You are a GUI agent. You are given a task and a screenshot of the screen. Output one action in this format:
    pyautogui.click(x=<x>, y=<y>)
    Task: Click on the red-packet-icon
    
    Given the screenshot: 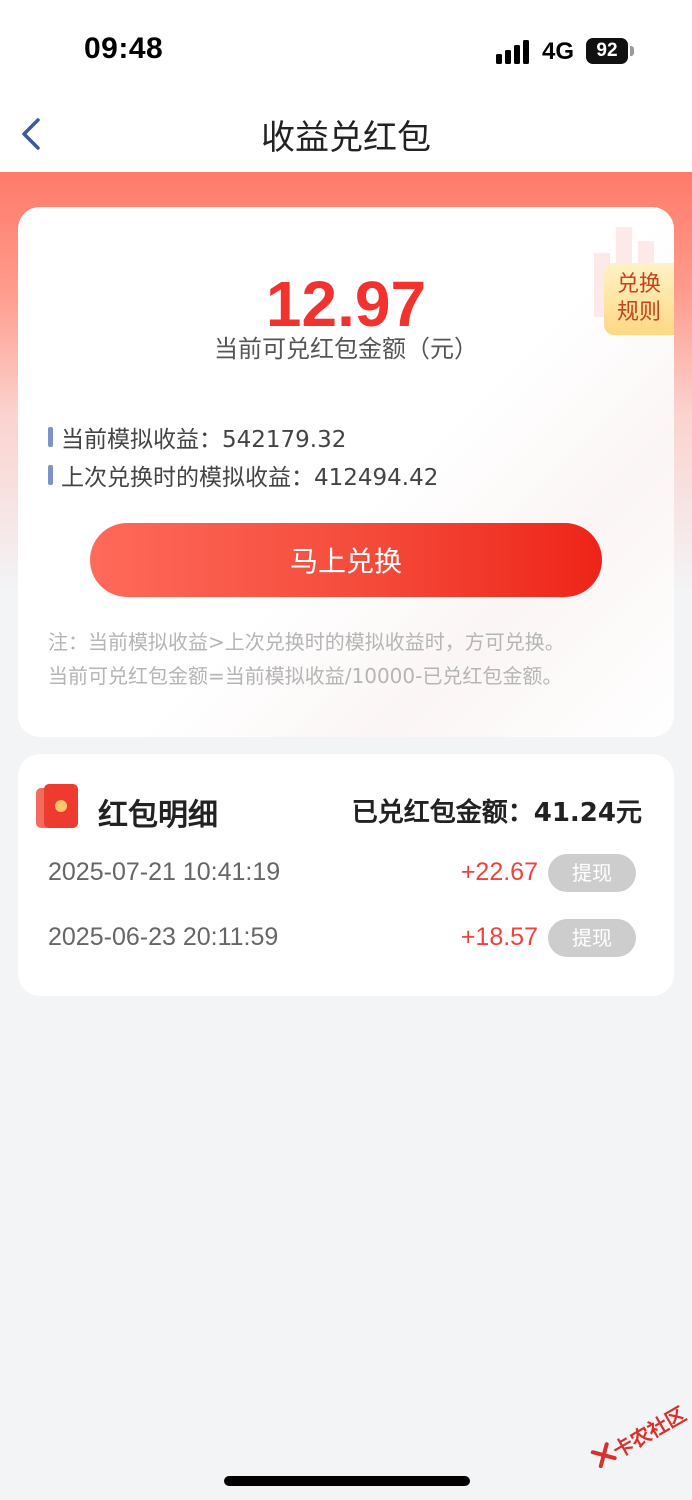 What is the action you would take?
    pyautogui.click(x=57, y=806)
    